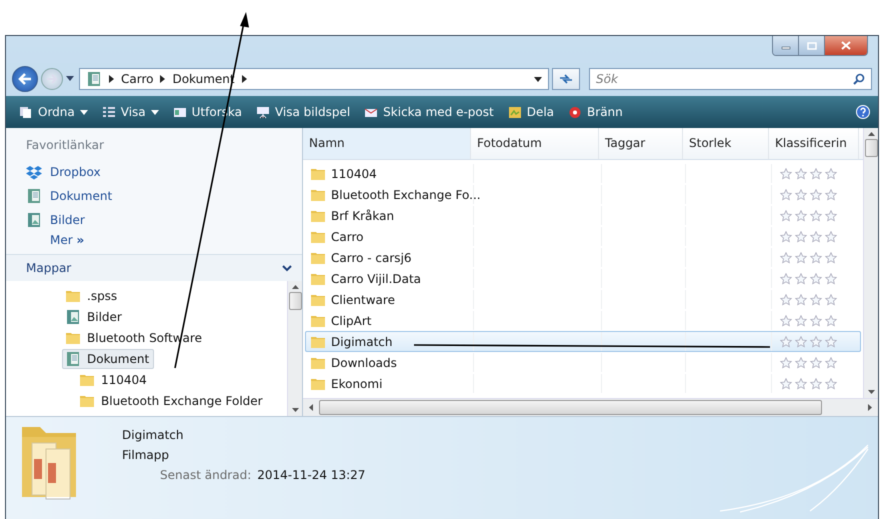  What do you see at coordinates (583, 299) in the screenshot?
I see `file-row: Clientware` at bounding box center [583, 299].